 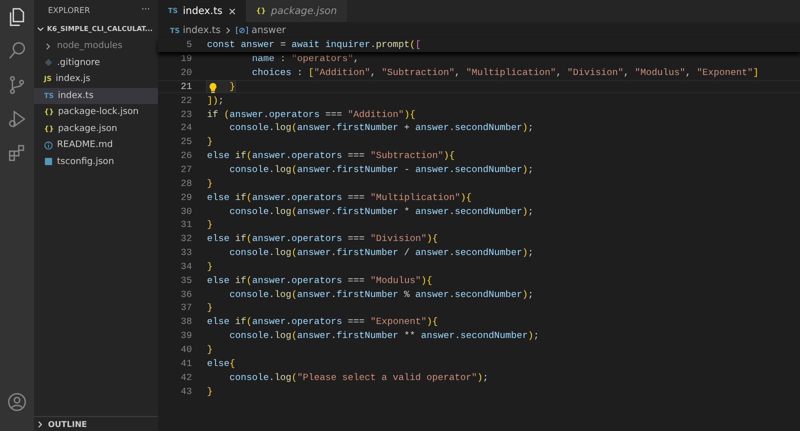 I want to click on line-number: 35, so click(x=186, y=280).